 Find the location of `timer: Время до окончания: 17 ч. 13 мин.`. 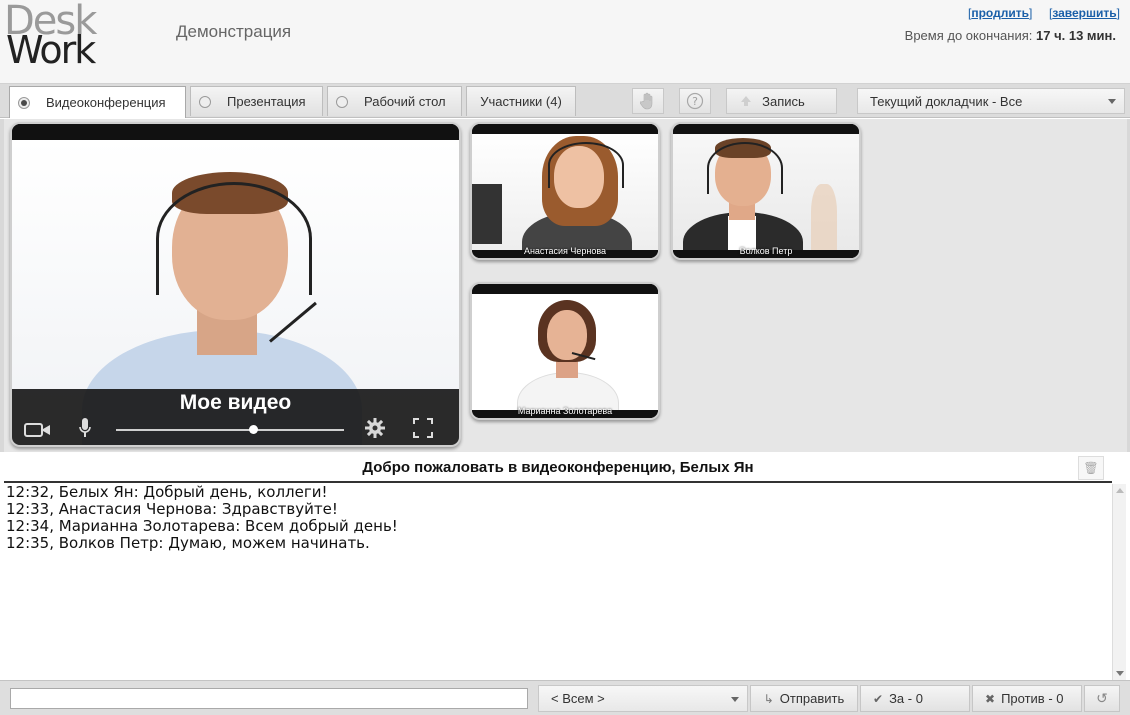

timer: Время до окончания: 17 ч. 13 мин. is located at coordinates (1010, 35).